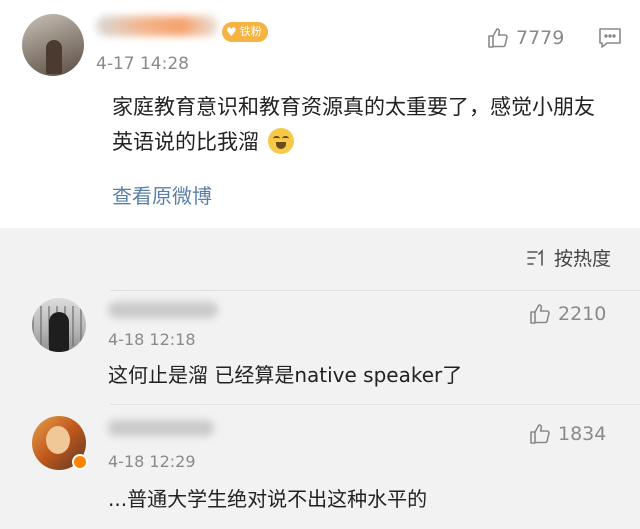  What do you see at coordinates (268, 499) in the screenshot?
I see `reply-text: ...普通大学生绝对说不出这种水平的` at bounding box center [268, 499].